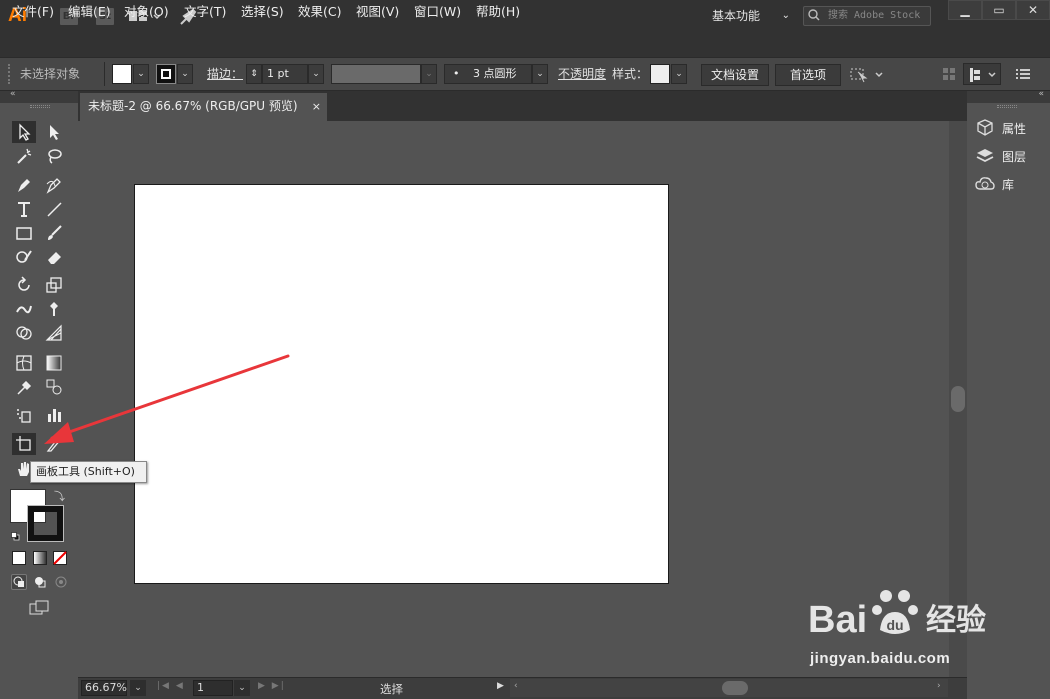  Describe the element at coordinates (60, 558) in the screenshot. I see `none-mode-icon` at that location.